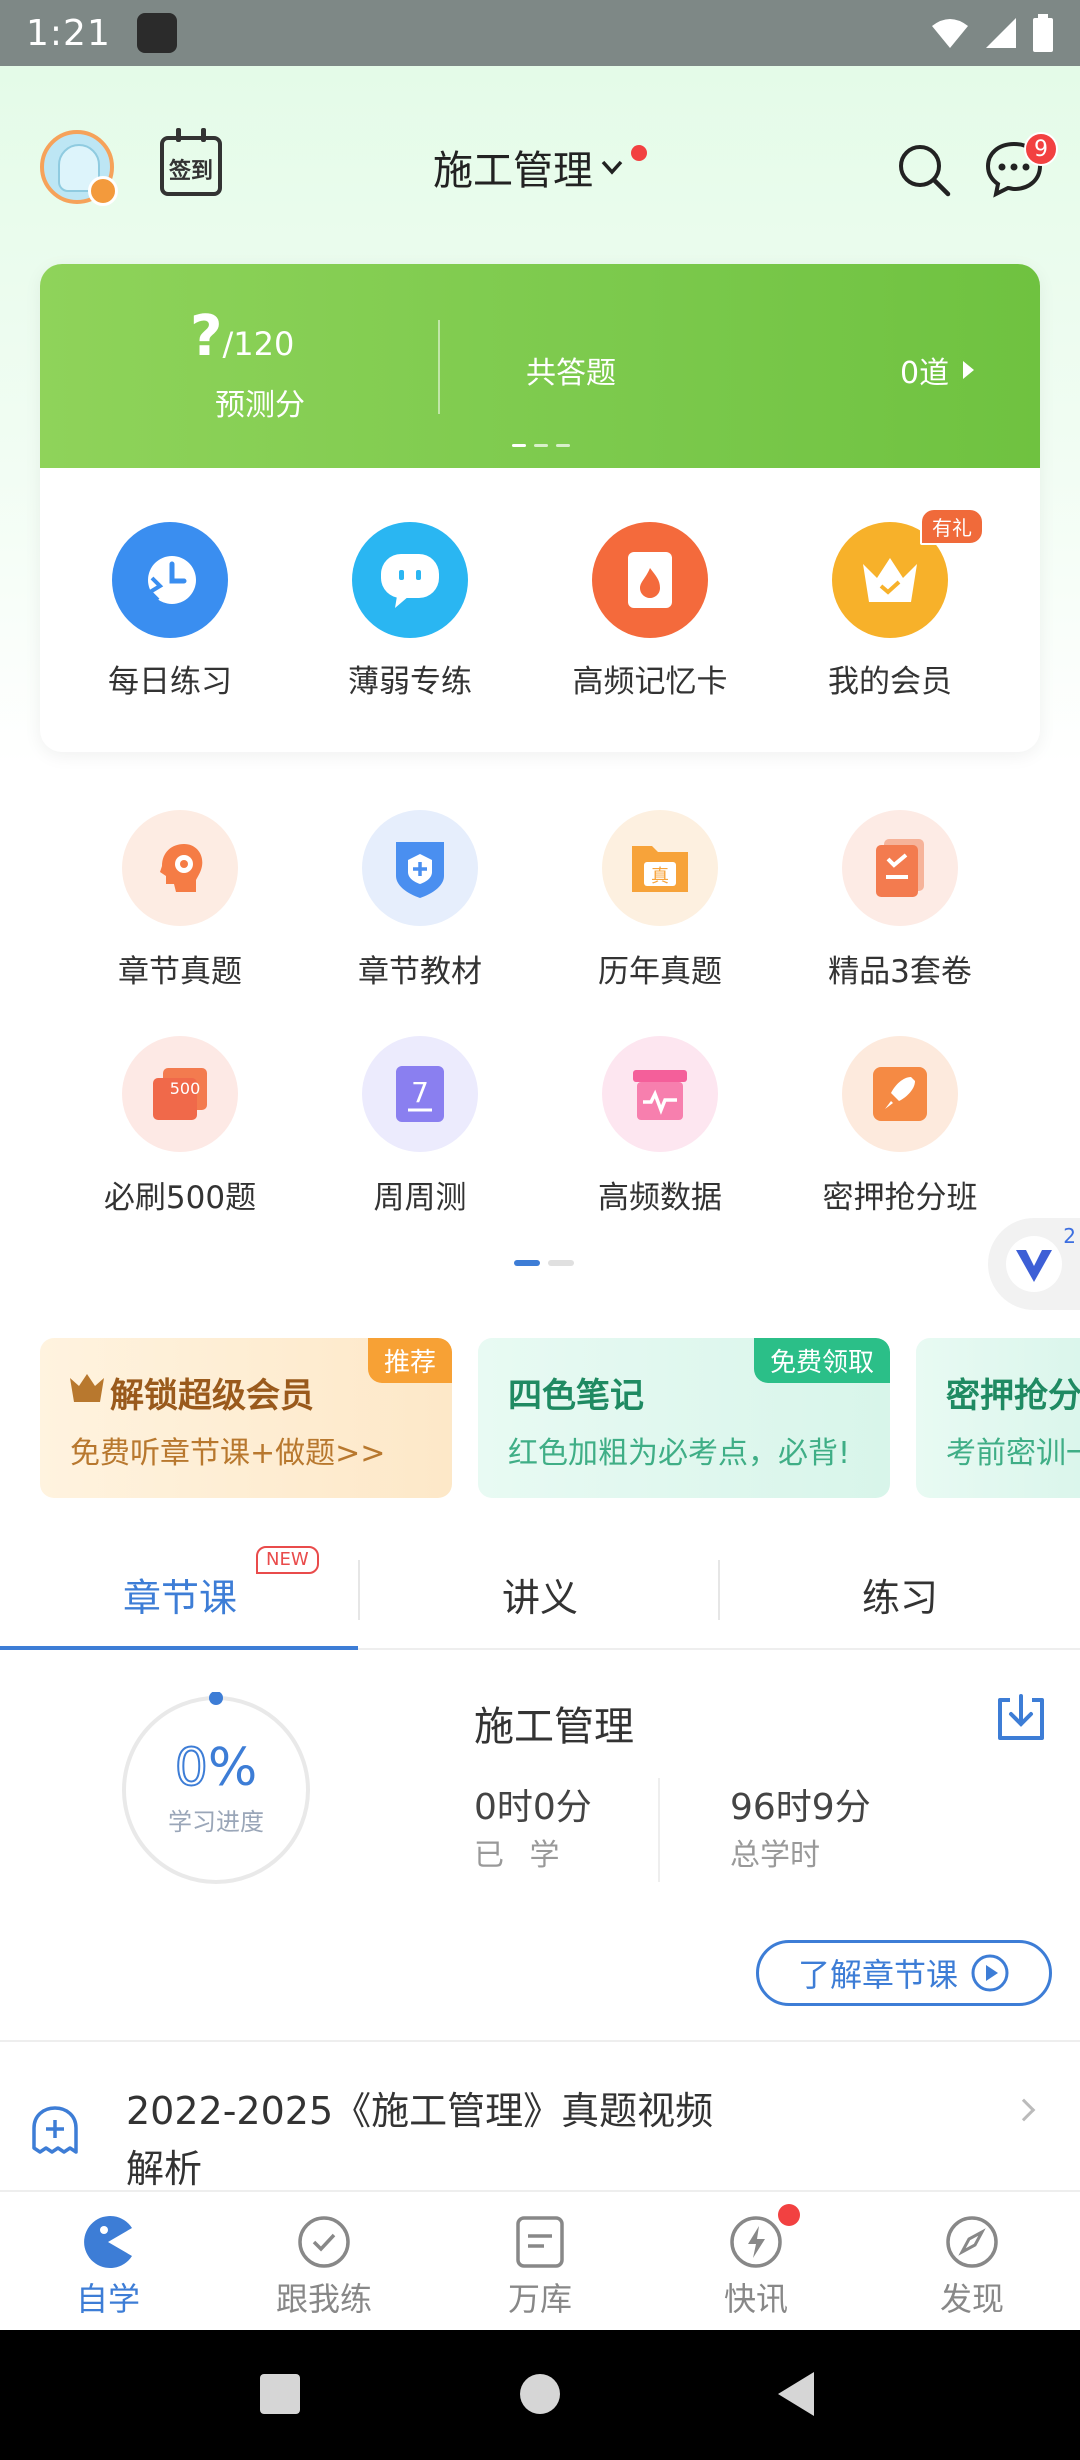 This screenshot has height=2460, width=1080. Describe the element at coordinates (890, 604) in the screenshot. I see `feature-my-membership: 我的会员 有礼` at that location.